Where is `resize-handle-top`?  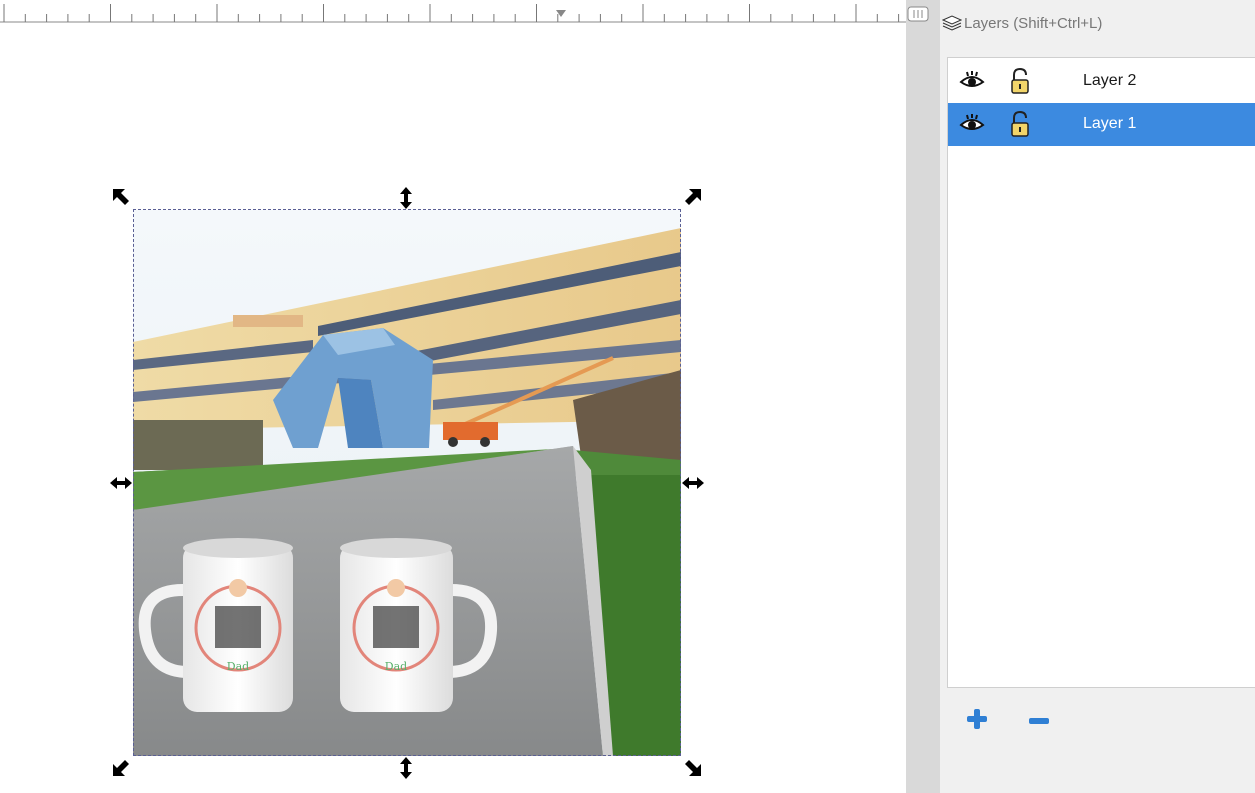
resize-handle-top is located at coordinates (406, 198).